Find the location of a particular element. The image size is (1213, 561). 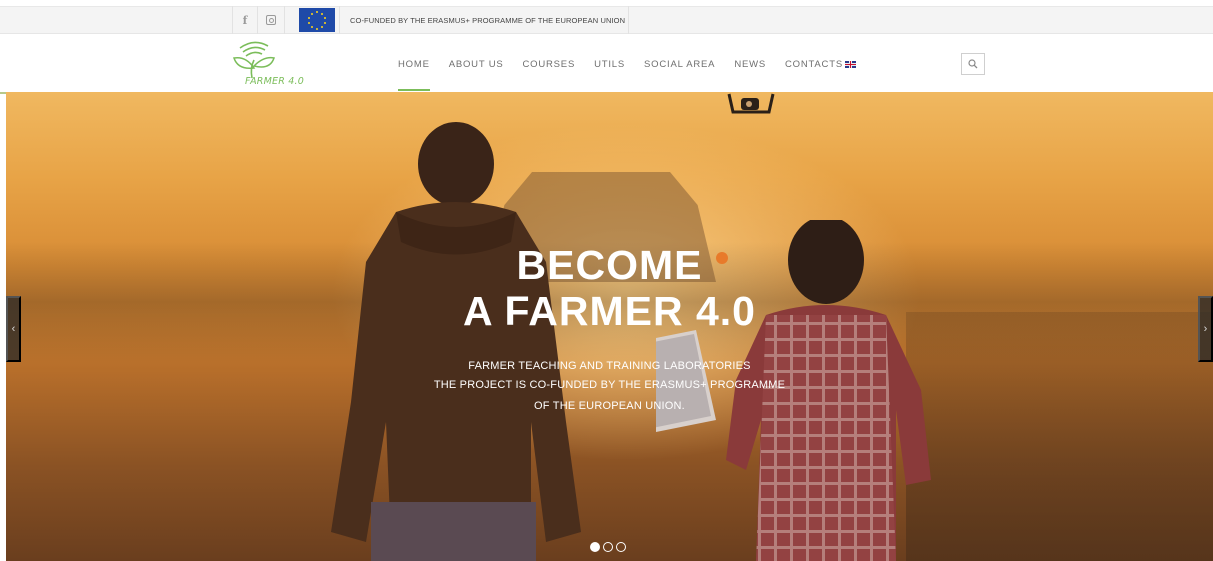

chevron-left-icon: ‹ is located at coordinates (13, 329).